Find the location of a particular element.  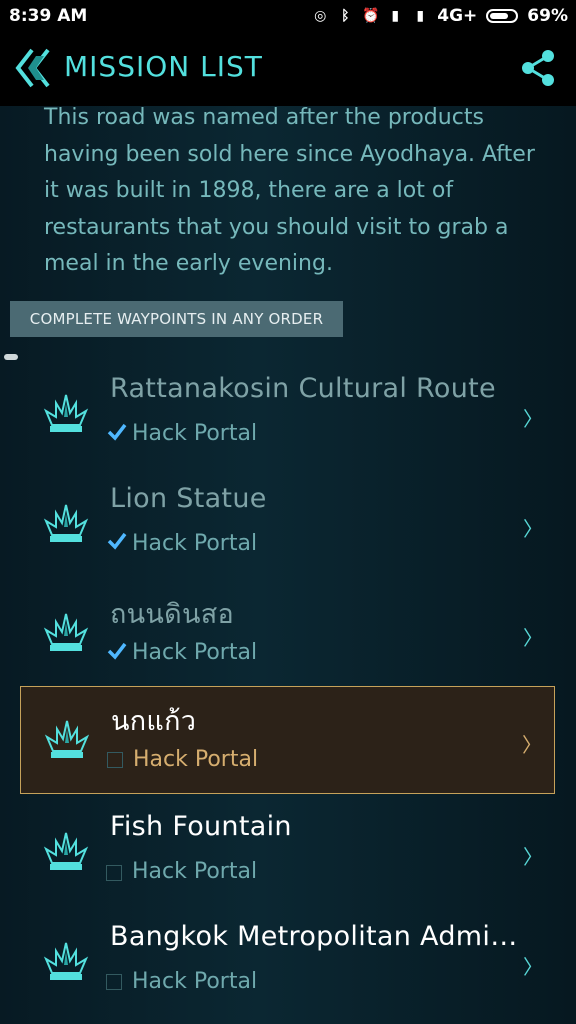

waypoint-name: Fish Fountain is located at coordinates (201, 826).